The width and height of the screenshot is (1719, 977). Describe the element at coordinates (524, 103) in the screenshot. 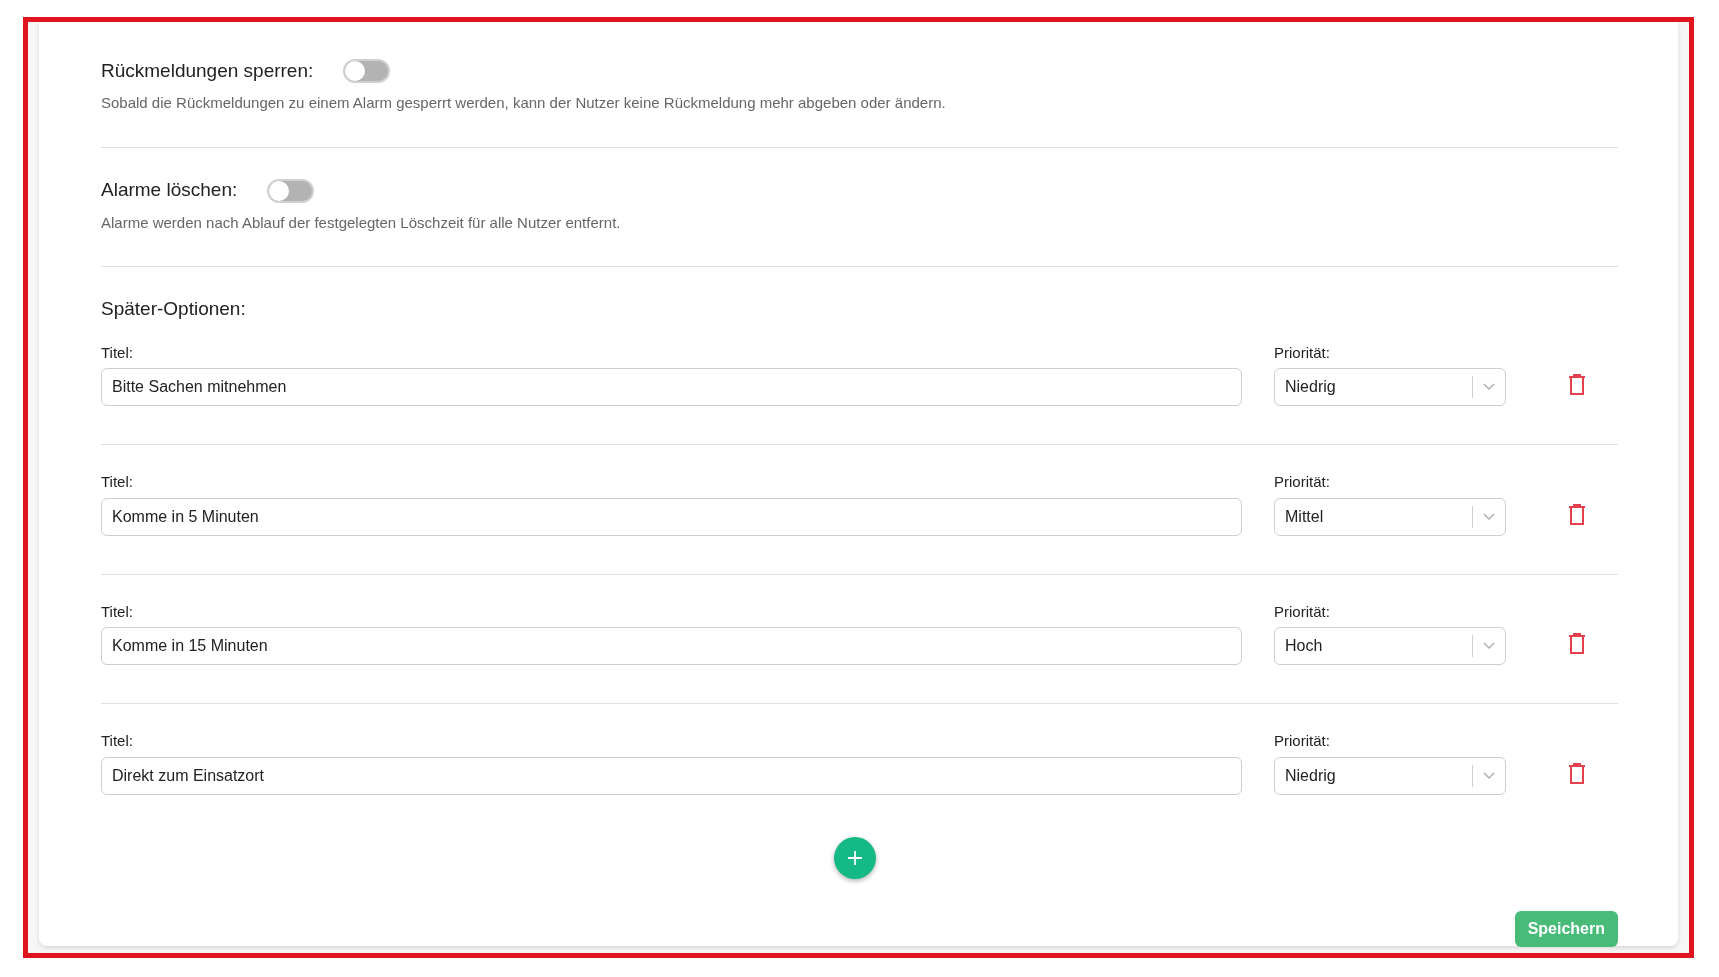

I see `setting-description: Sobald die Rückmeldungen zu einem Alarm gesperrt werden, kann der Nutzer keine Rückmeldung mehr abgeben oder ändern.` at that location.